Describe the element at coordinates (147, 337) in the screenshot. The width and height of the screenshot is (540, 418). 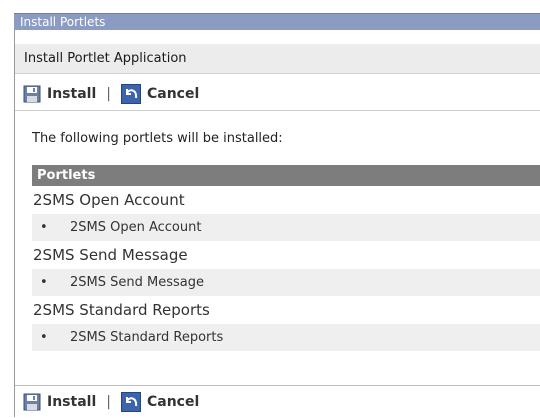
I see `portlet-item-label: 2SMS Standard Reports` at that location.